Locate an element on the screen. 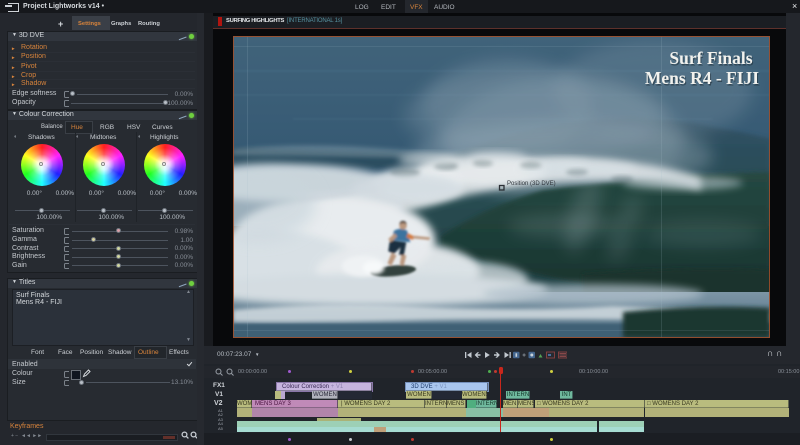  svg-text: Mens R4 - FIJI is located at coordinates (702, 78).